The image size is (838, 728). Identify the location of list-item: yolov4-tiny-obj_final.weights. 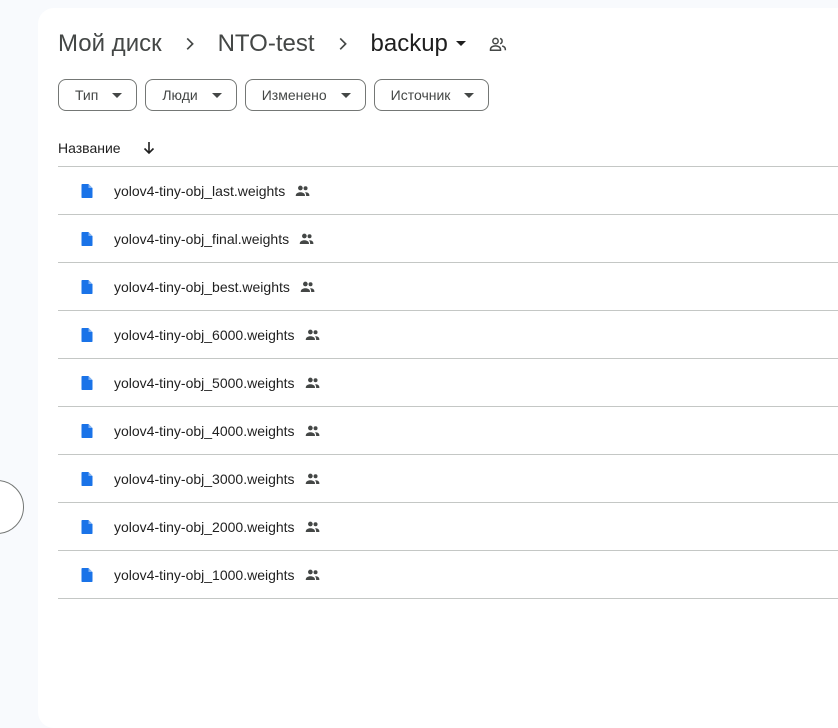
(448, 239).